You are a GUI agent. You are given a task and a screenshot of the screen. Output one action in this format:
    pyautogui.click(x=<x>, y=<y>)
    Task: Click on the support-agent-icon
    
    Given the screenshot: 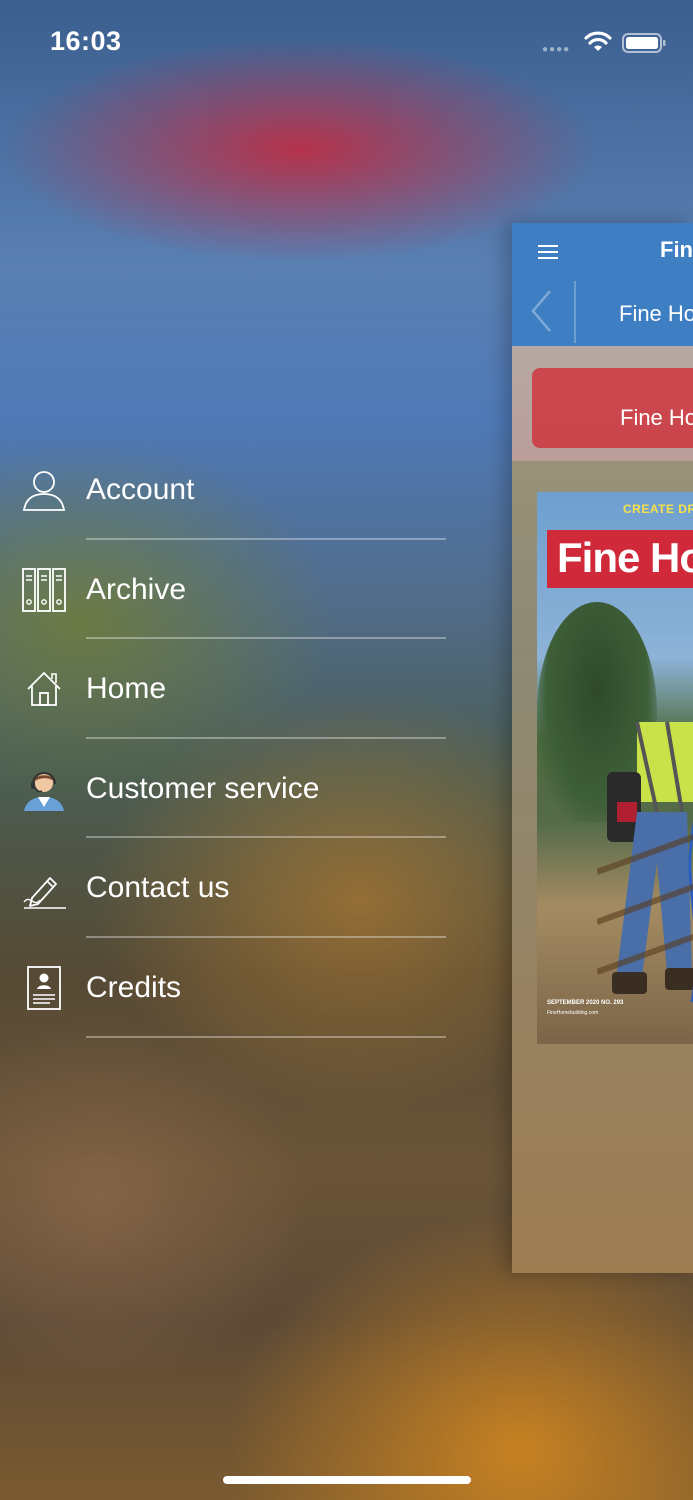 What is the action you would take?
    pyautogui.click(x=44, y=791)
    